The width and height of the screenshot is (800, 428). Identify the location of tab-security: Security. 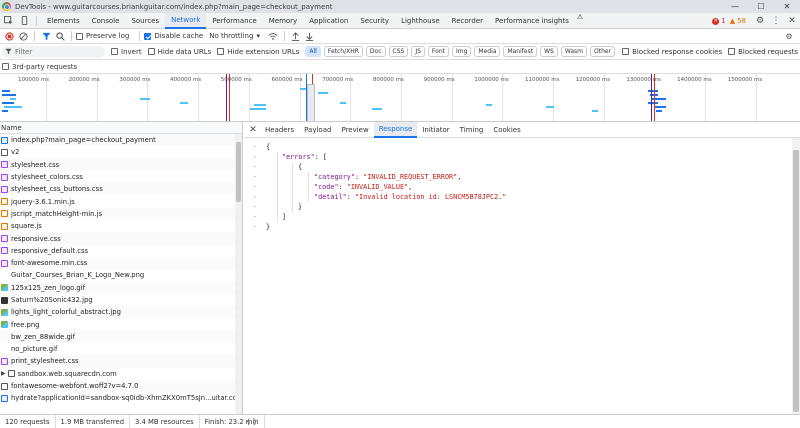
(374, 21).